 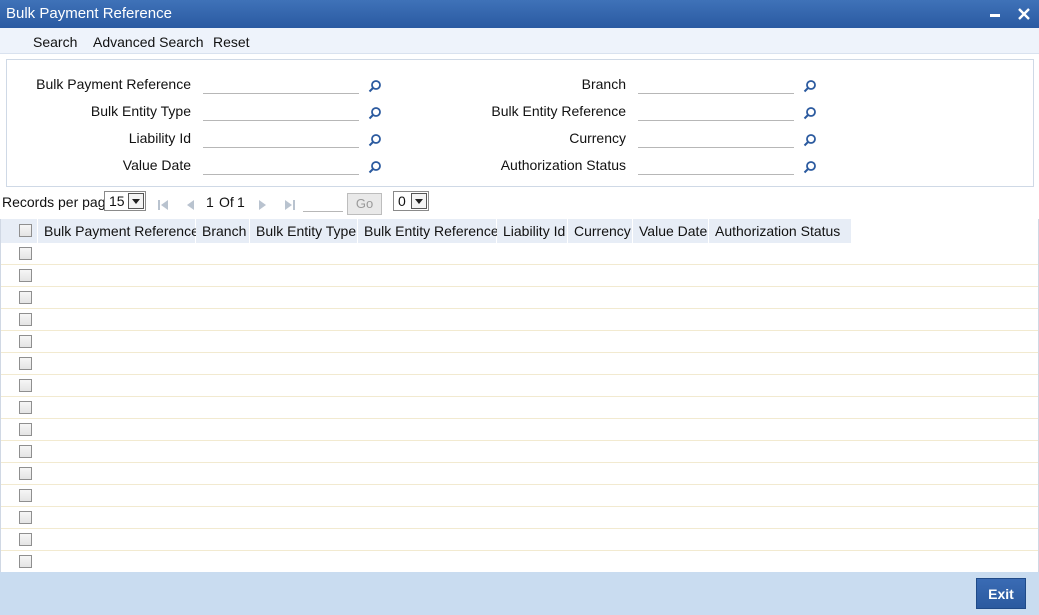 What do you see at coordinates (1024, 14) in the screenshot?
I see `close-icon` at bounding box center [1024, 14].